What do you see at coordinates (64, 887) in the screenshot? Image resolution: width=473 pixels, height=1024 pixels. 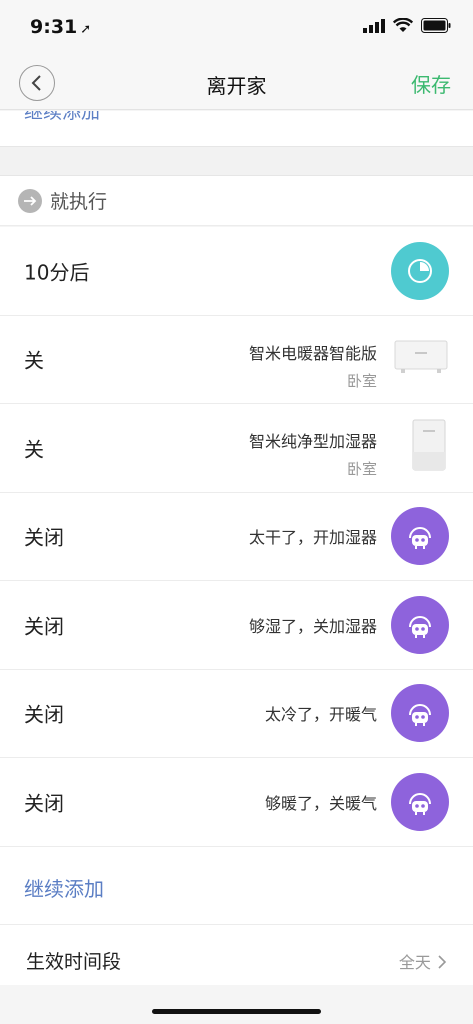 I see `continue-add-link: 继续添加` at bounding box center [64, 887].